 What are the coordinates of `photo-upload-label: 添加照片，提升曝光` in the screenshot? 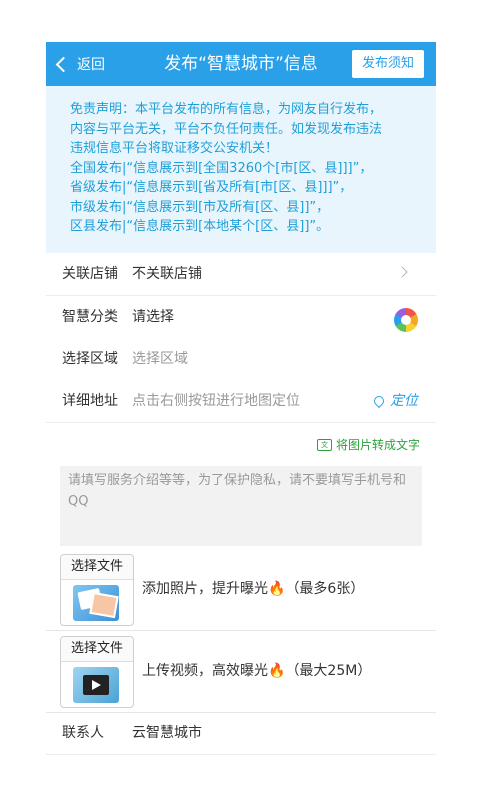 It's located at (205, 589).